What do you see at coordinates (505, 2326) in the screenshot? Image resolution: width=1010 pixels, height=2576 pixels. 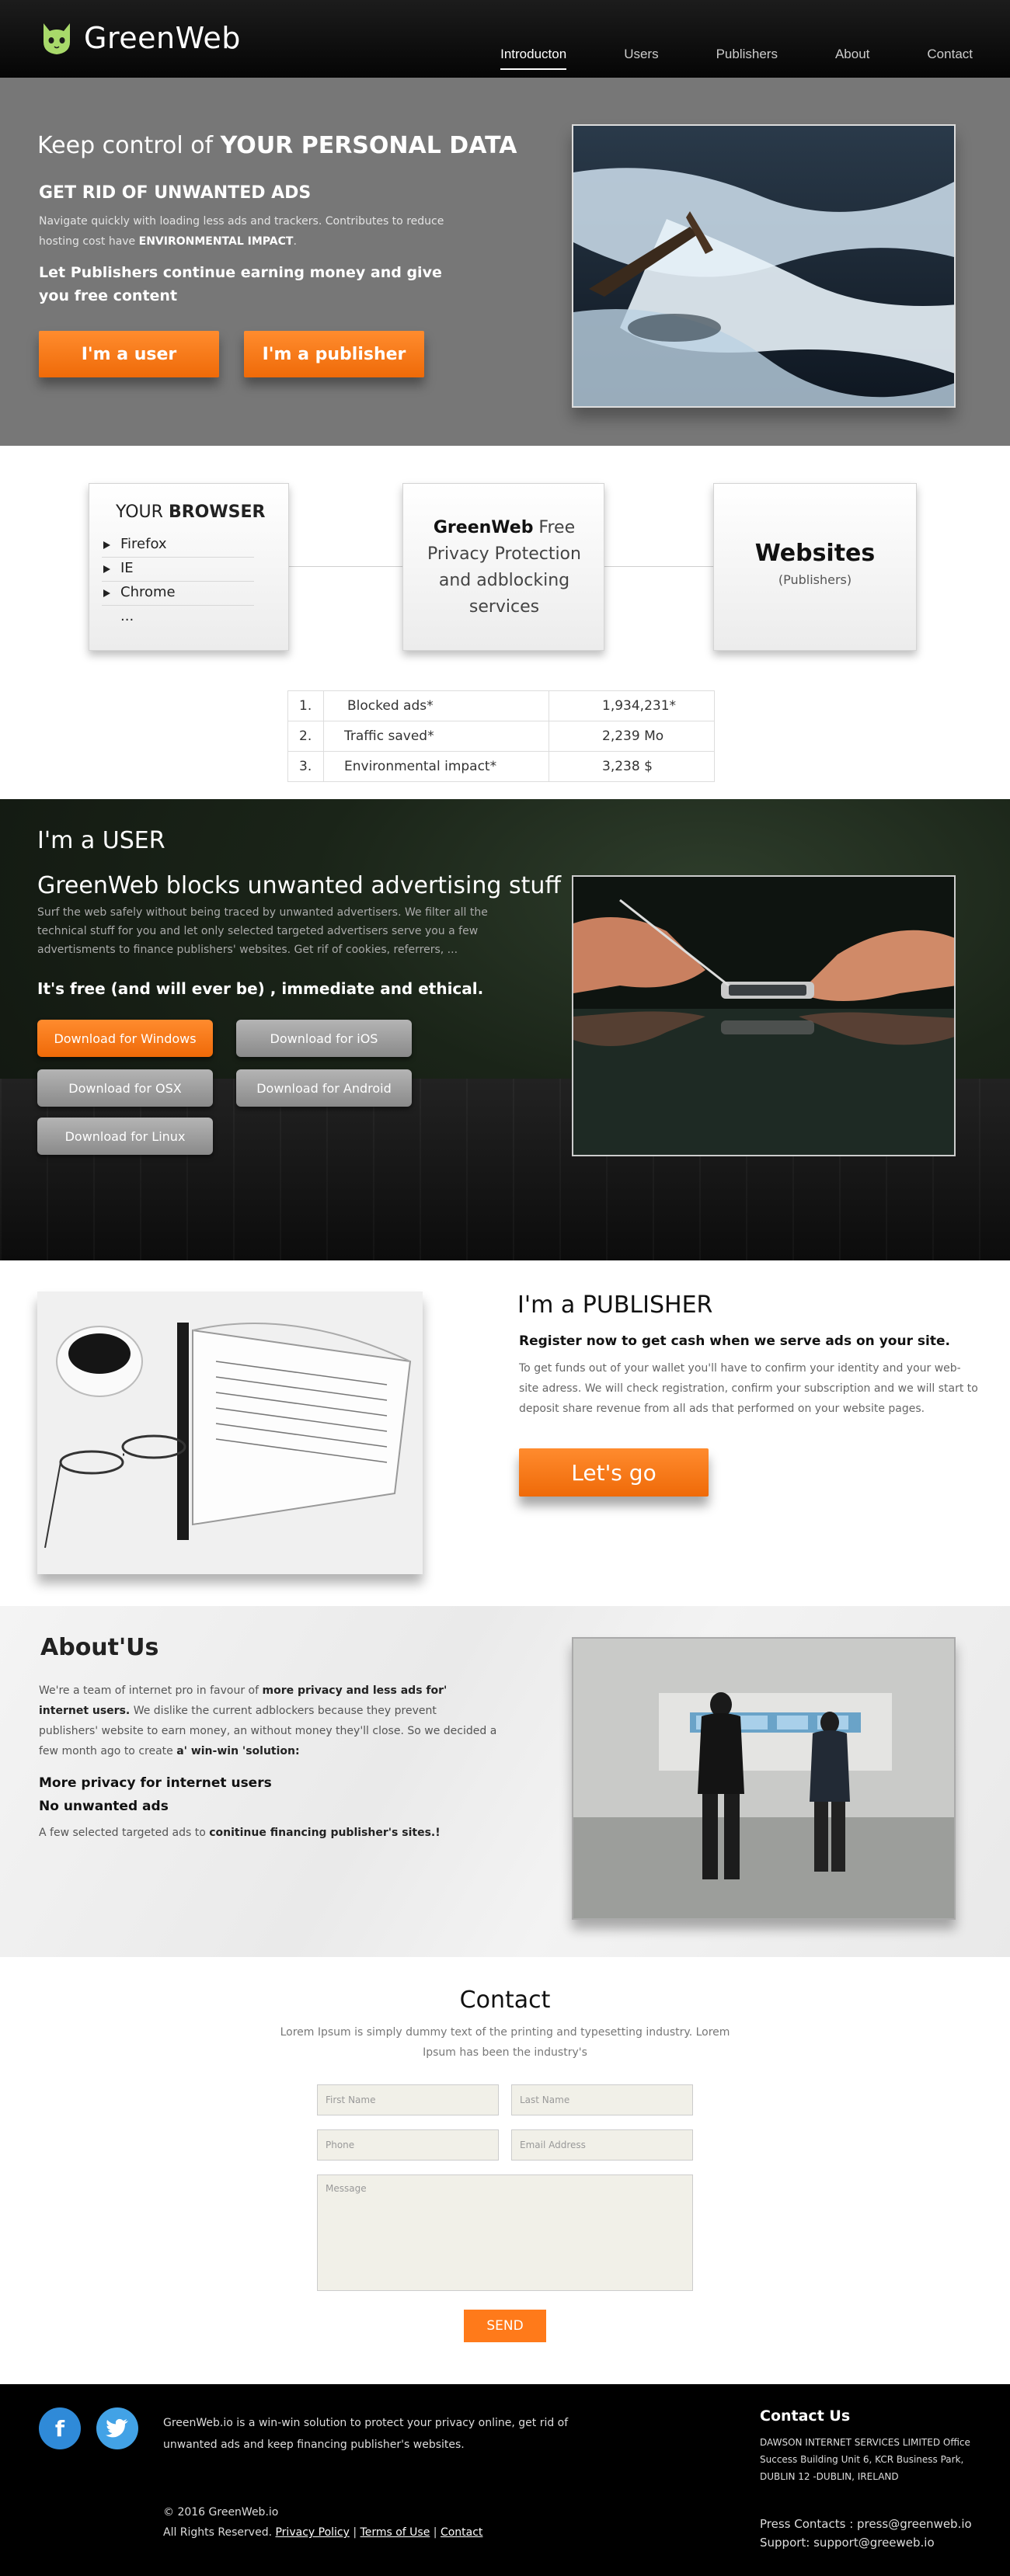 I see `send-button: SEND` at bounding box center [505, 2326].